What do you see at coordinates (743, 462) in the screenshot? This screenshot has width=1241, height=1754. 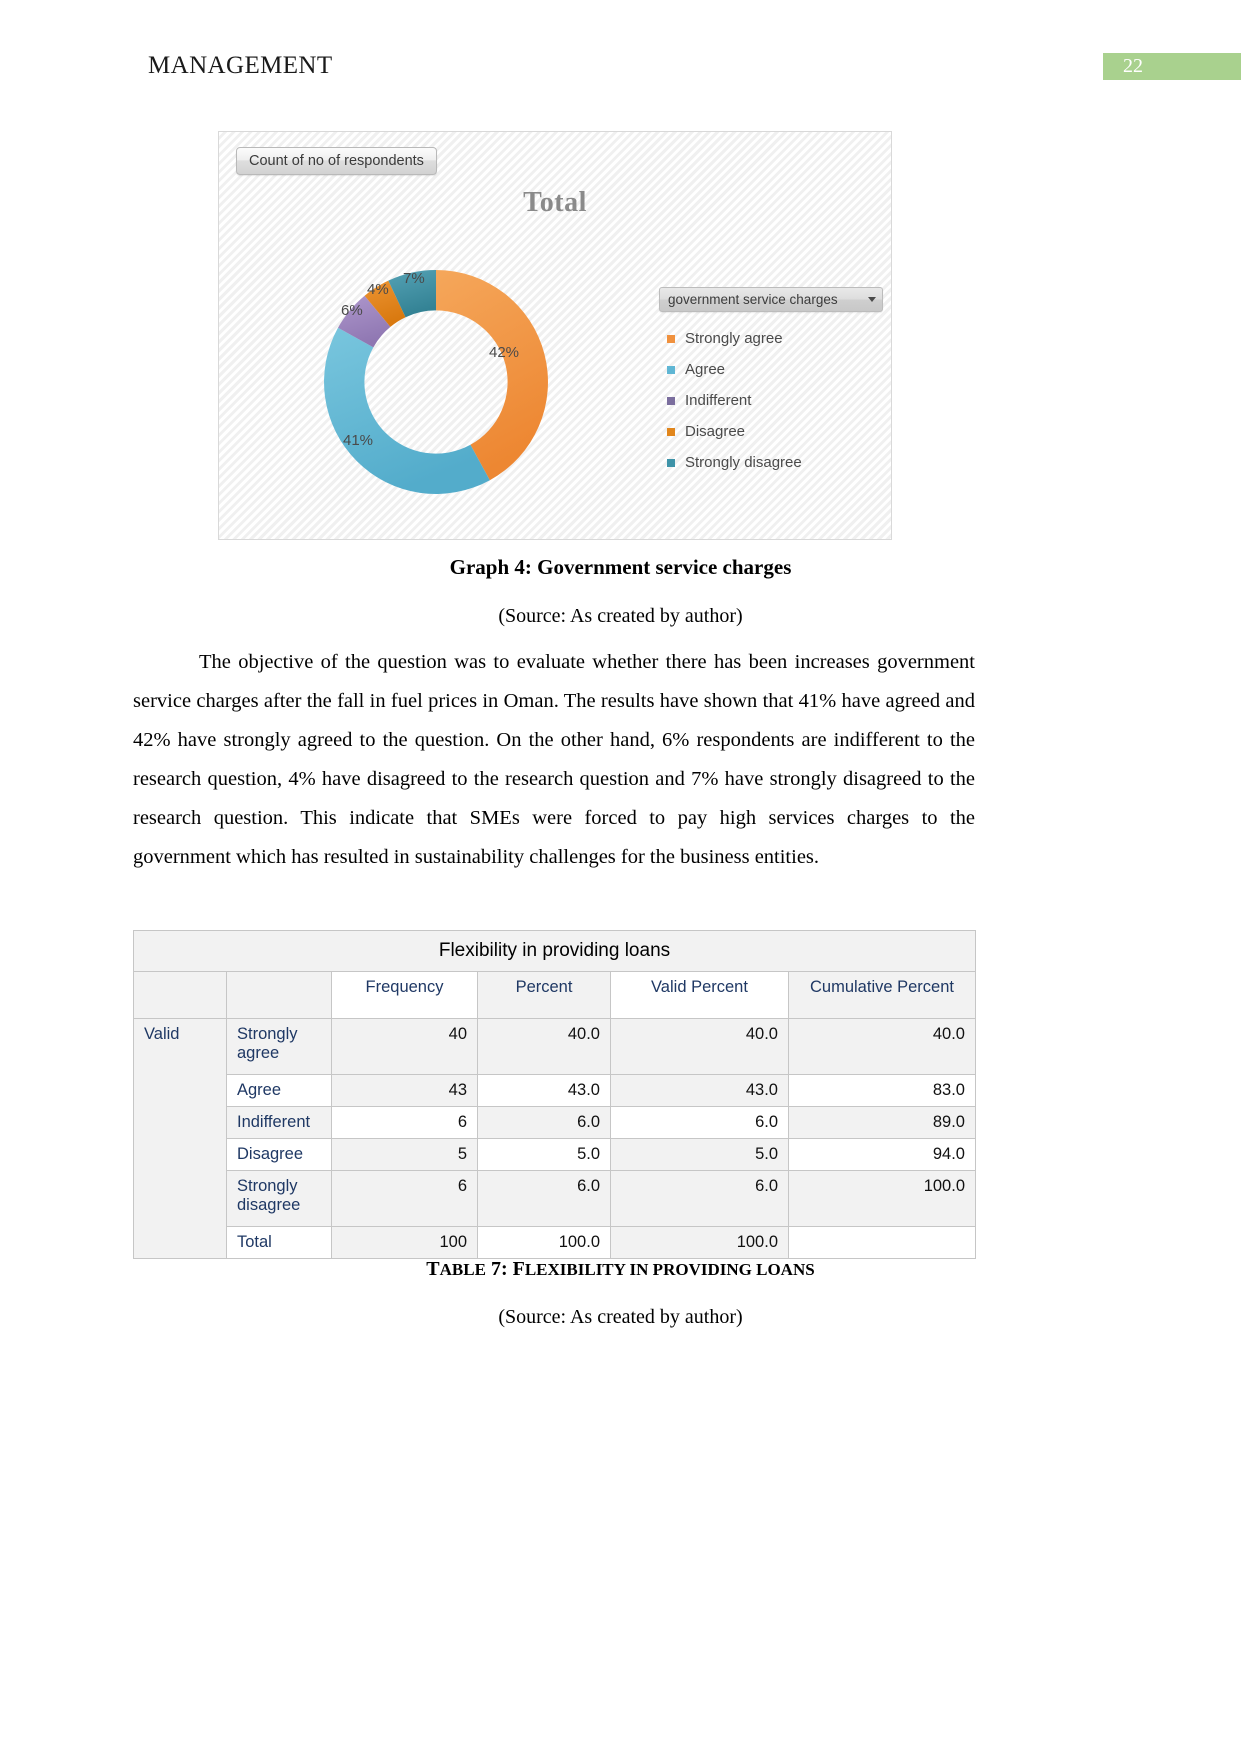 I see `legend-label: Strongly disagree` at bounding box center [743, 462].